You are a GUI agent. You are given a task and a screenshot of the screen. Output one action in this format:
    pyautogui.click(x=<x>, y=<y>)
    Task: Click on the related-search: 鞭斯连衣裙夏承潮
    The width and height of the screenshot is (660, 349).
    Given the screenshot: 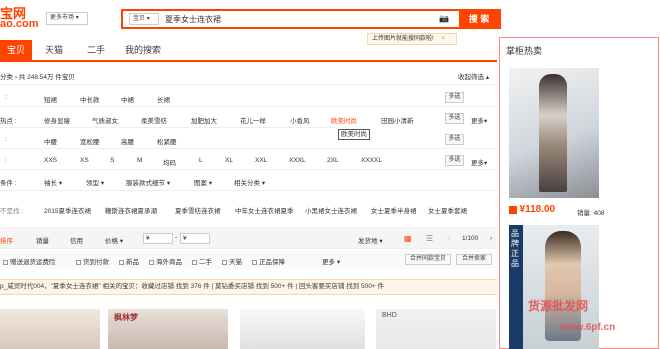 What is the action you would take?
    pyautogui.click(x=131, y=210)
    